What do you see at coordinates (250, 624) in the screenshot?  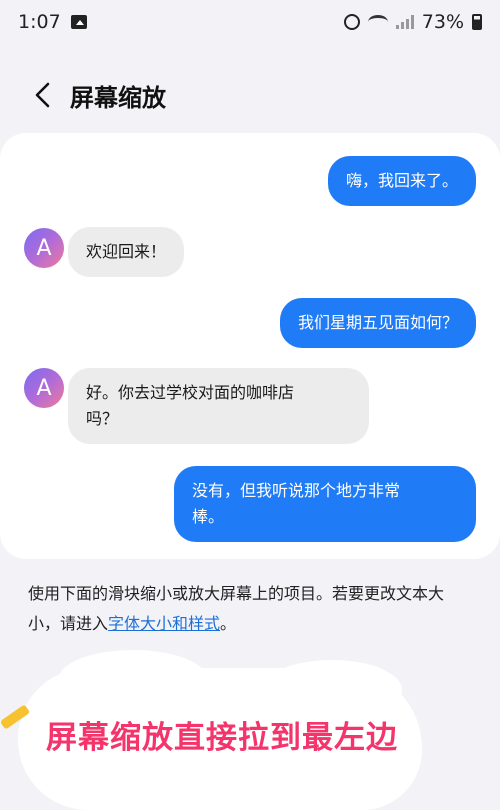 I see `description-line: 小，请进入字体大小和样式。` at bounding box center [250, 624].